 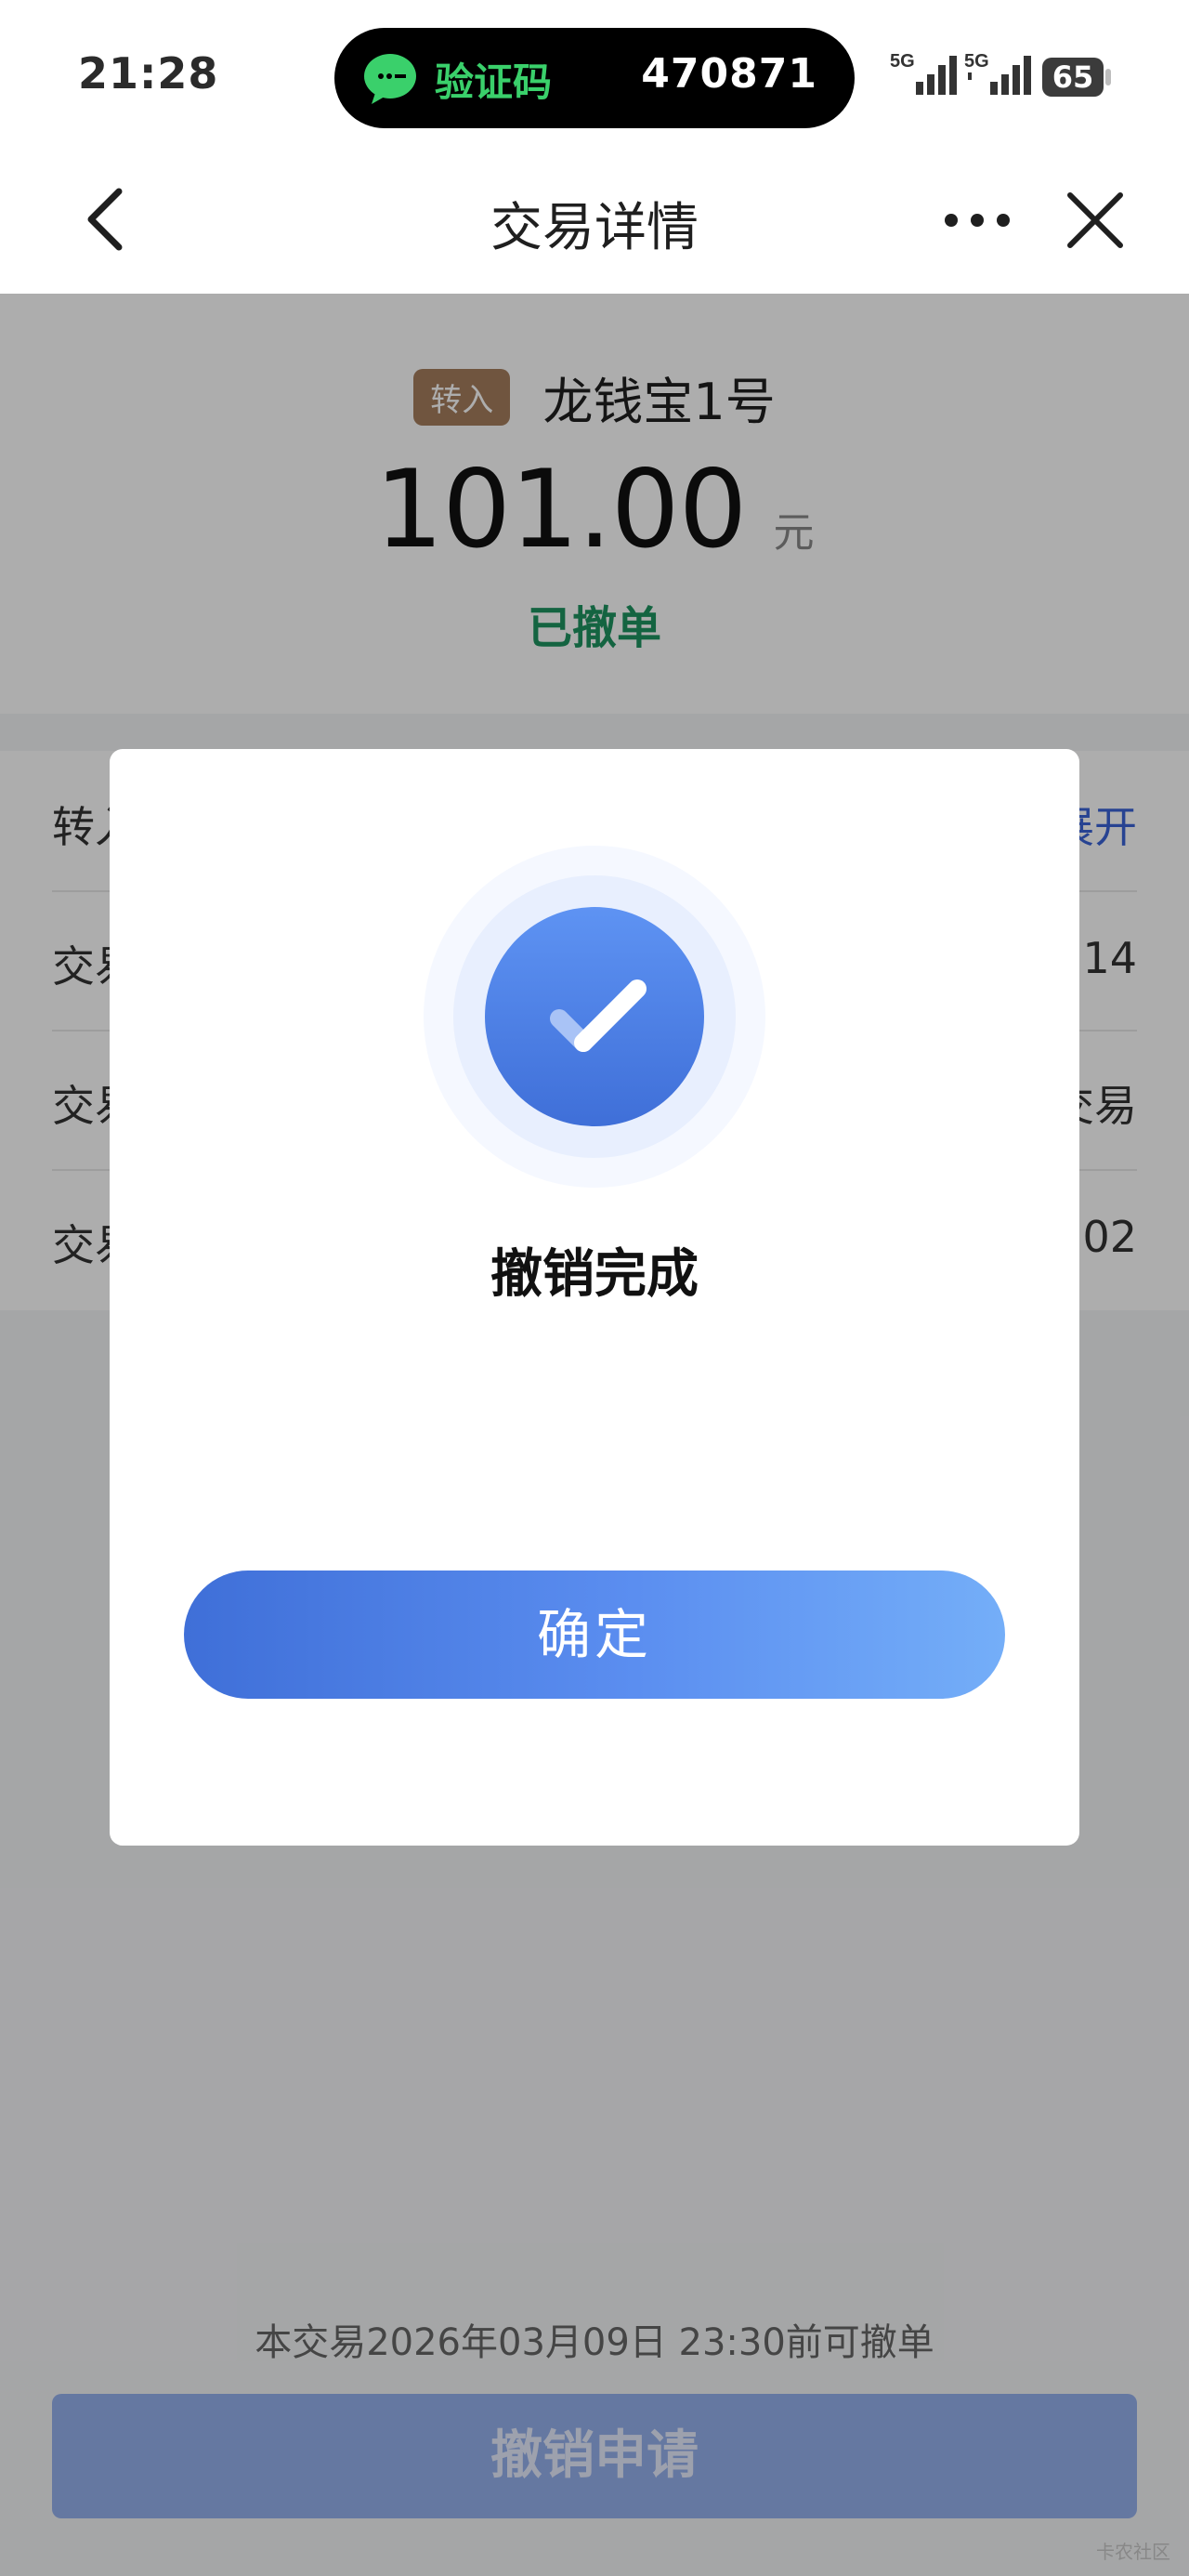 I want to click on notification-island: 验证码 470871, so click(x=594, y=78).